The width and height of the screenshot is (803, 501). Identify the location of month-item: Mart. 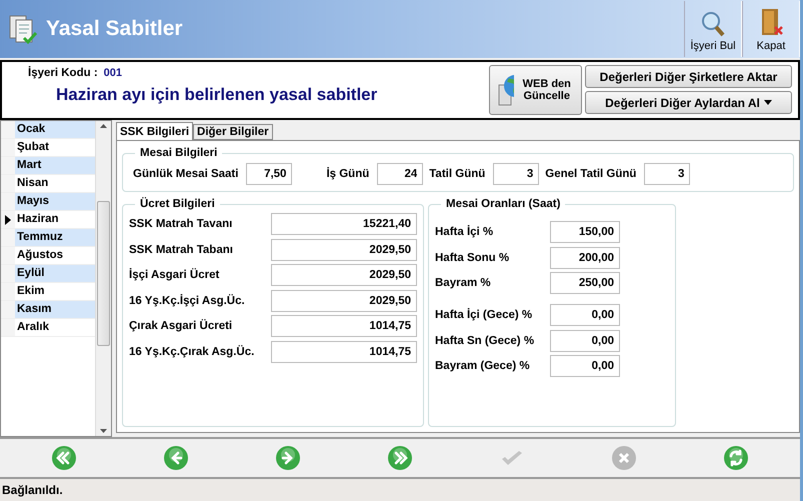
(48, 166).